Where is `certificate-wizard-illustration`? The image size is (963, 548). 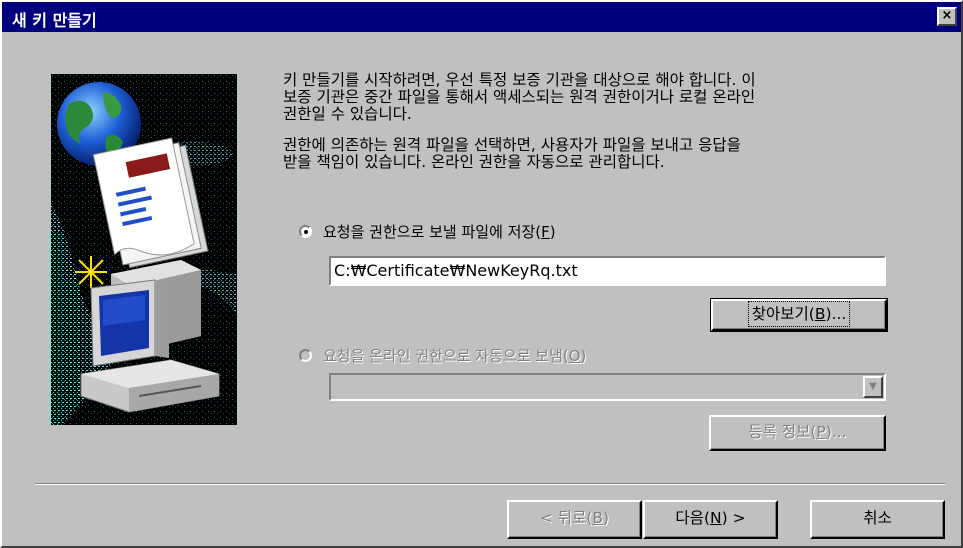
certificate-wizard-illustration is located at coordinates (144, 249).